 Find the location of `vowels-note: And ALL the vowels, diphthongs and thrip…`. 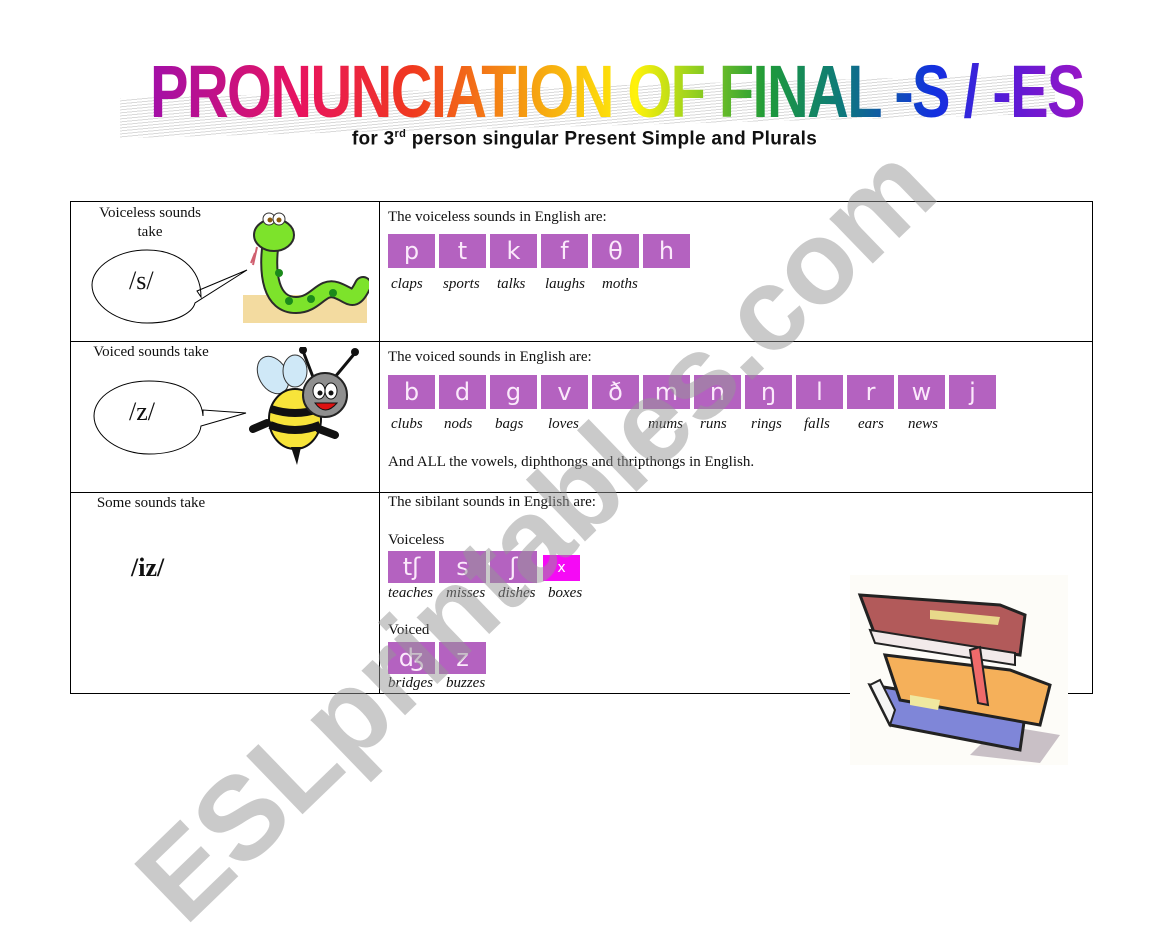

vowels-note: And ALL the vowels, diphthongs and thrip… is located at coordinates (571, 462).